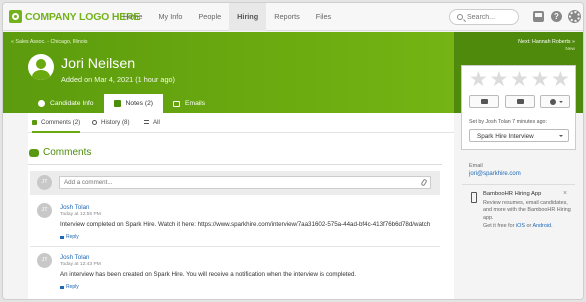 The height and width of the screenshot is (302, 586). I want to click on status-select: Spark Hire Interview, so click(519, 135).